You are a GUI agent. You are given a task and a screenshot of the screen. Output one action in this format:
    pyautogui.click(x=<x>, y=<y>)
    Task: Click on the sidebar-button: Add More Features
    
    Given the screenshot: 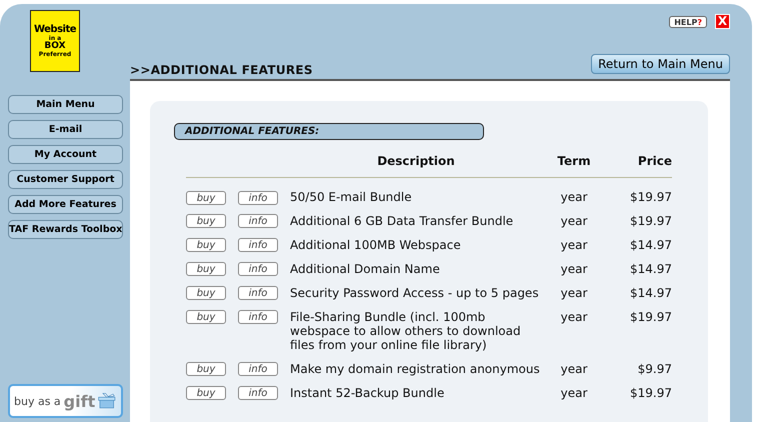 What is the action you would take?
    pyautogui.click(x=65, y=204)
    